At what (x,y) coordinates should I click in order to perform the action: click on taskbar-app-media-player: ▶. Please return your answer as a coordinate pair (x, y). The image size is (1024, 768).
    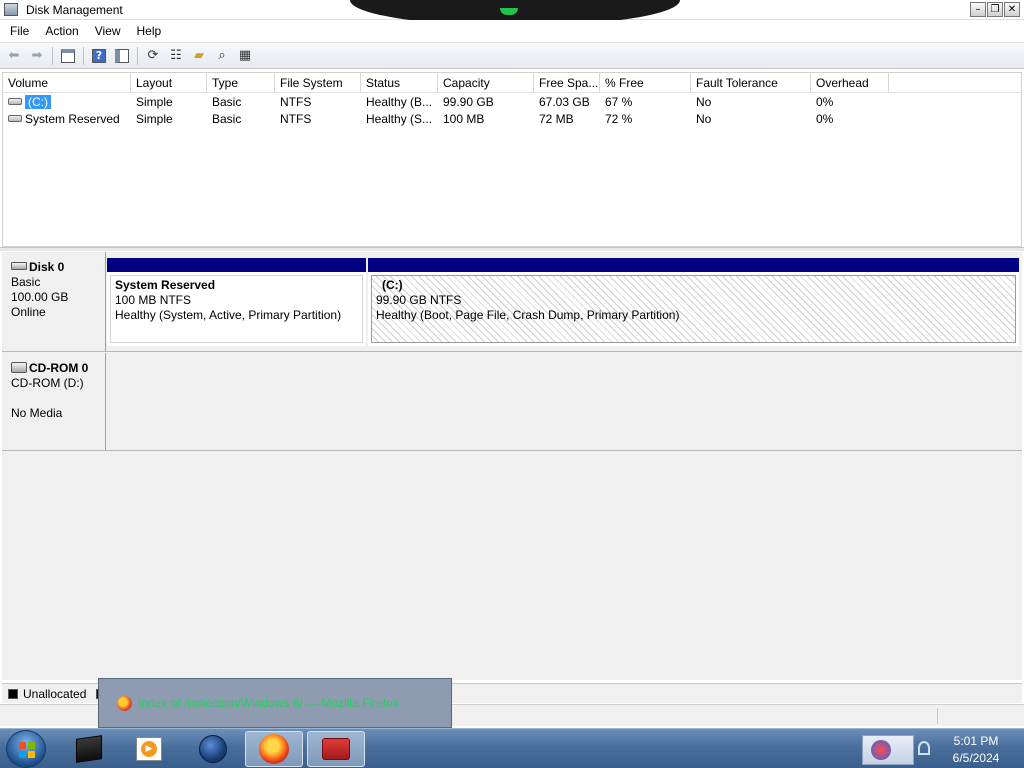
    Looking at the image, I should click on (149, 749).